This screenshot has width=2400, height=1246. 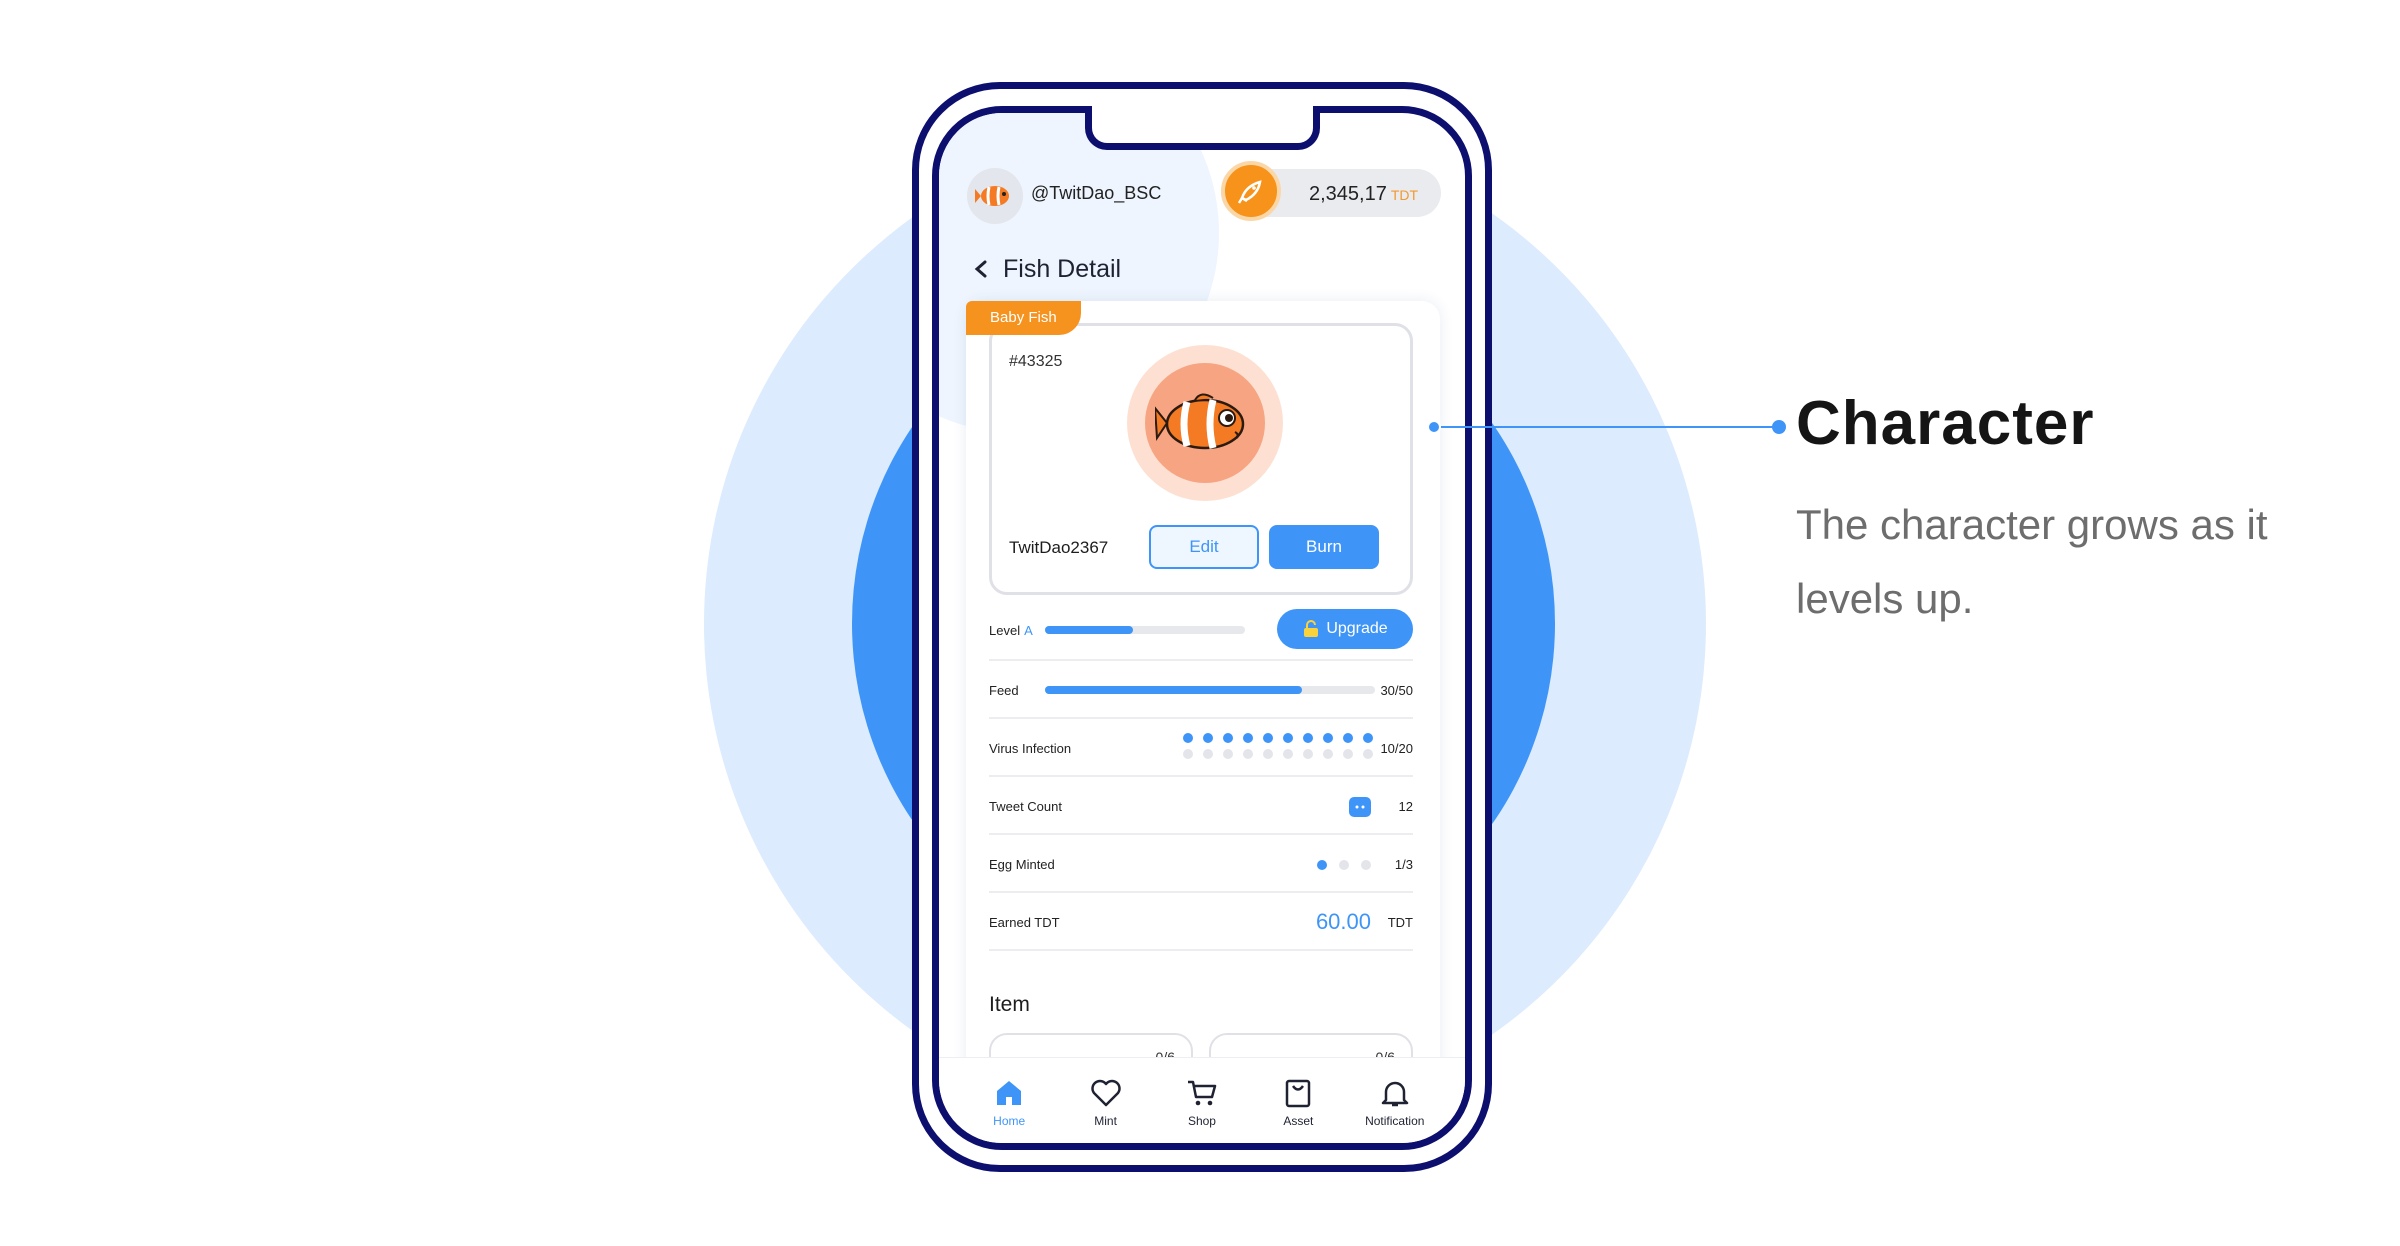 I want to click on burn-button: Burn, so click(x=1324, y=547).